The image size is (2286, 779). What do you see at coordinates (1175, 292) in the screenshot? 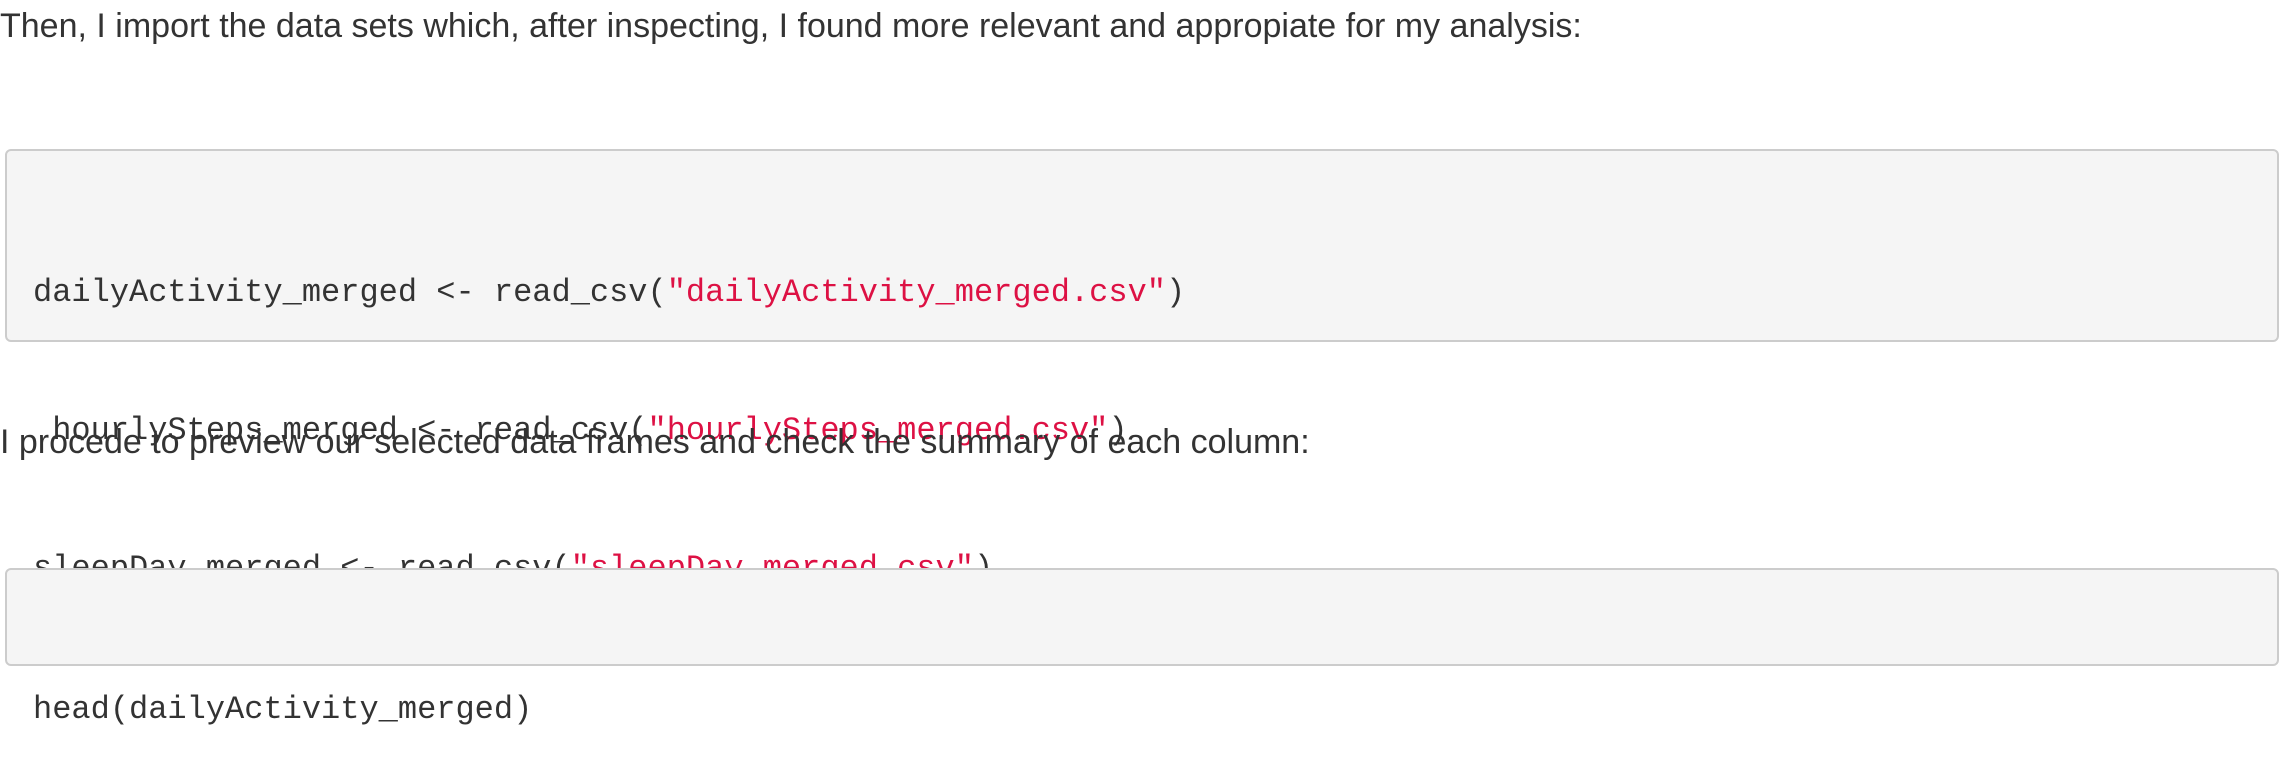
I see `code-text: )` at bounding box center [1175, 292].